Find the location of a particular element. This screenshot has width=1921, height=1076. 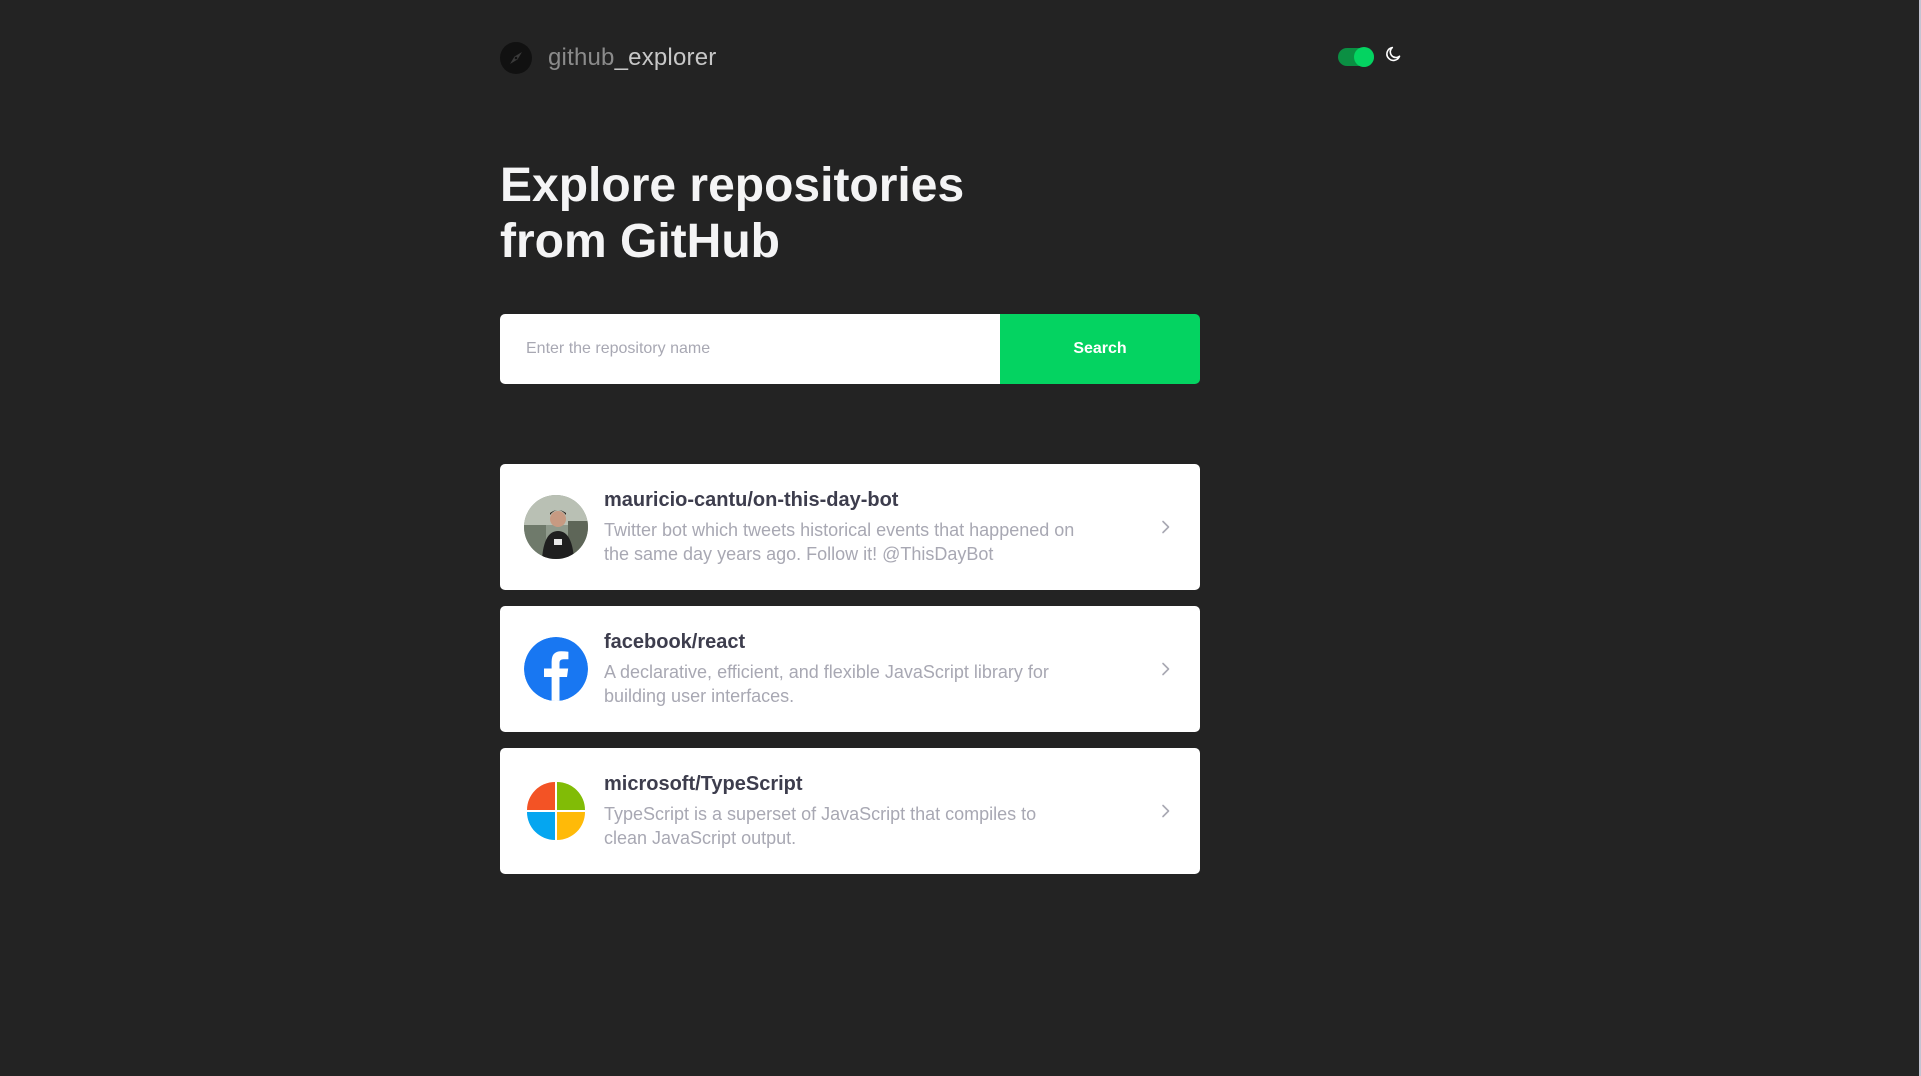

app-name: github_explorer is located at coordinates (632, 58).